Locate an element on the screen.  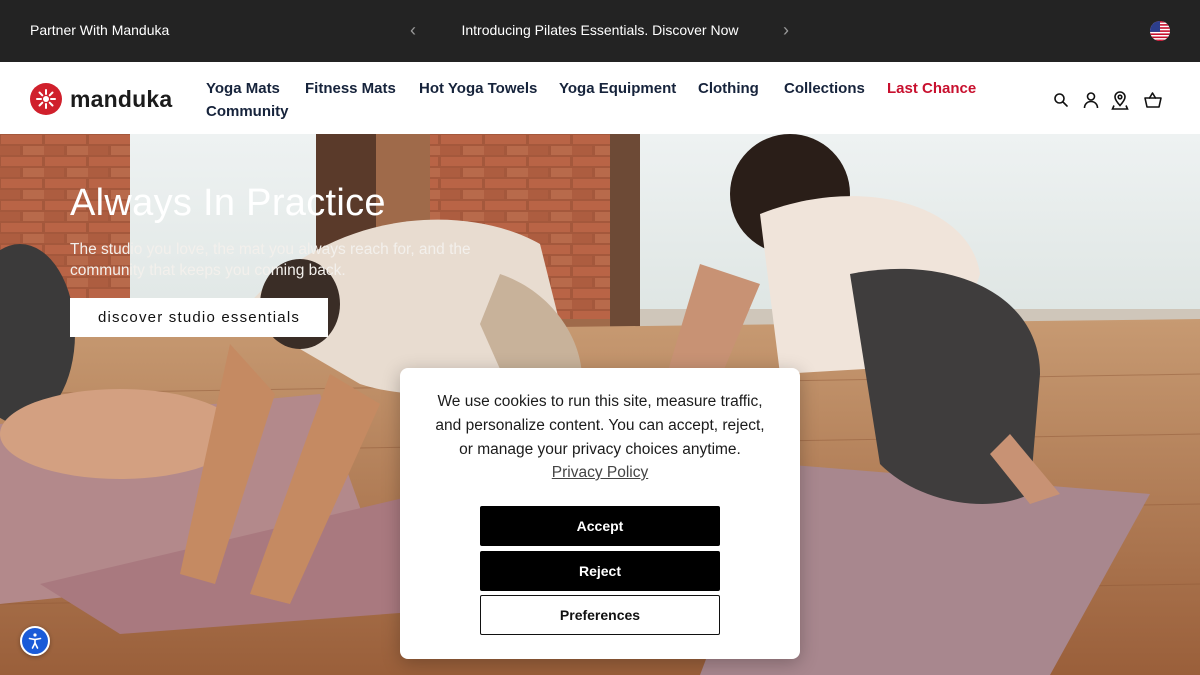
discover-studio-essentials-button: discover studio essentials is located at coordinates (199, 317).